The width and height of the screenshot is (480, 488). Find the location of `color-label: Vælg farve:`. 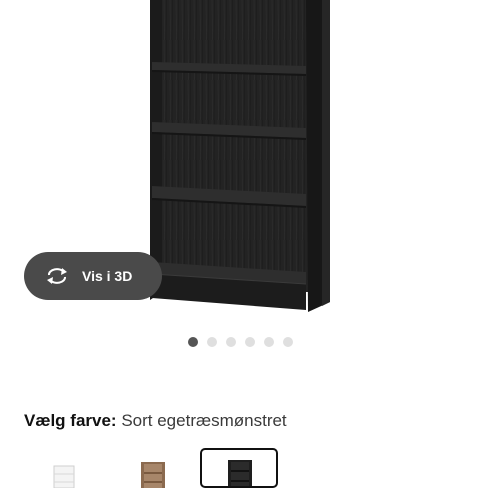

color-label: Vælg farve: is located at coordinates (70, 420).